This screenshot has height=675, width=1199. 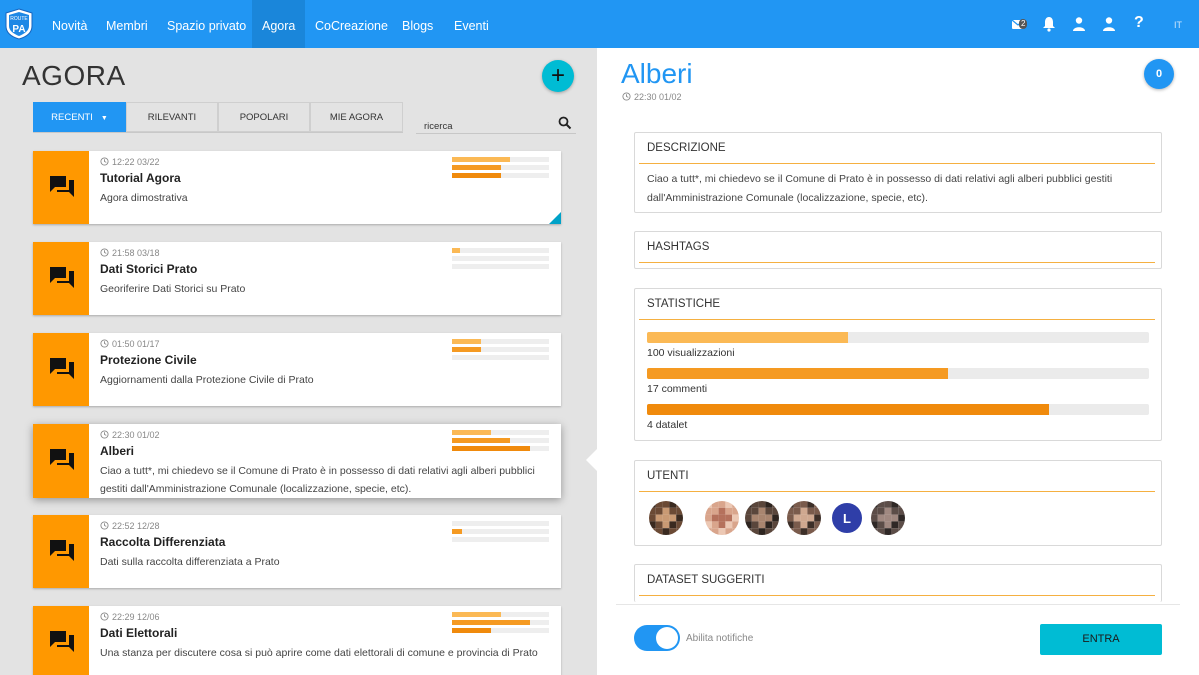 I want to click on nav-item-spazio-privato: Spazio privato, so click(x=206, y=24).